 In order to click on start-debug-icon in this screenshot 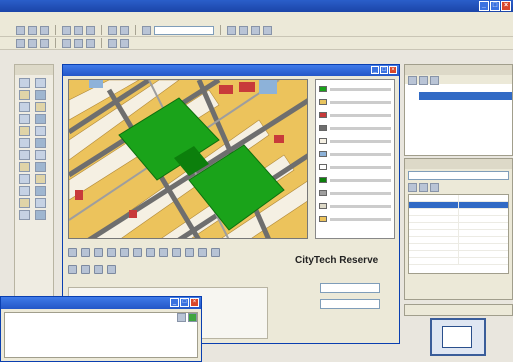, I will do `click(146, 30)`.